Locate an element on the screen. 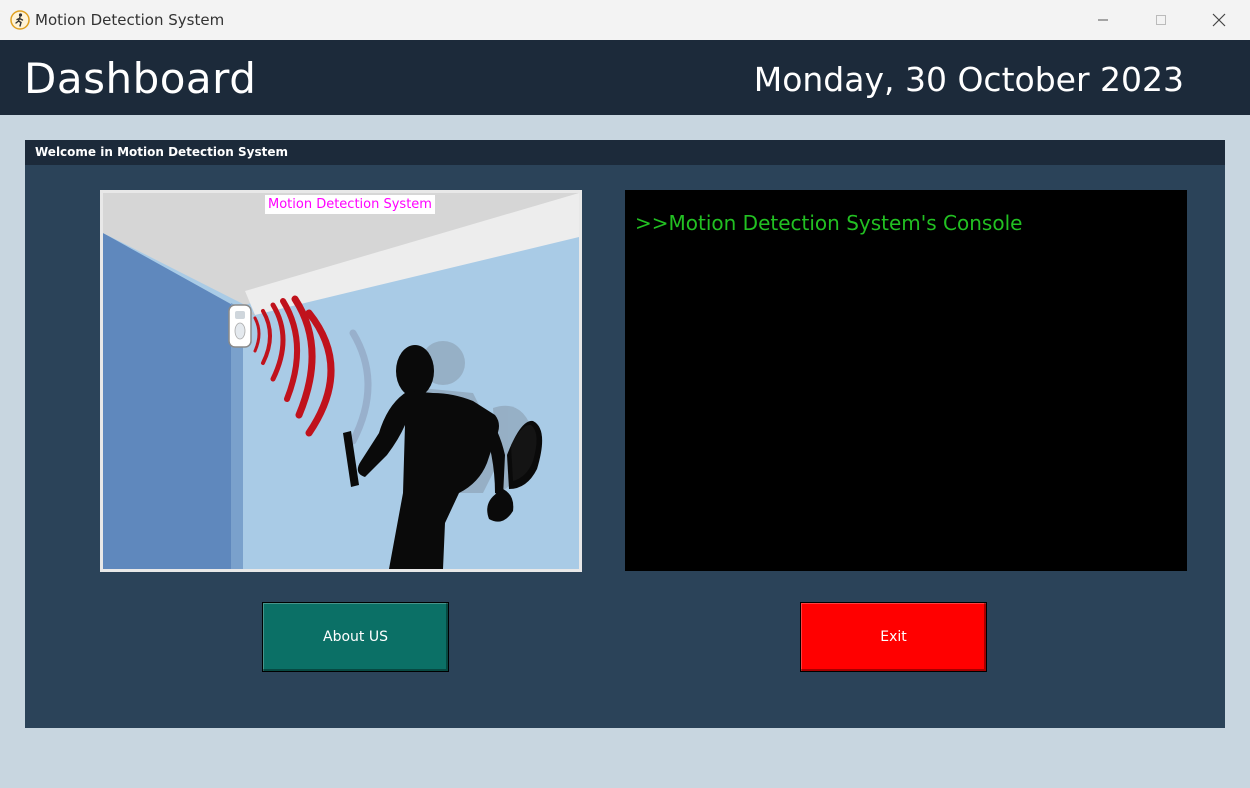  minimize-button is located at coordinates (1103, 20).